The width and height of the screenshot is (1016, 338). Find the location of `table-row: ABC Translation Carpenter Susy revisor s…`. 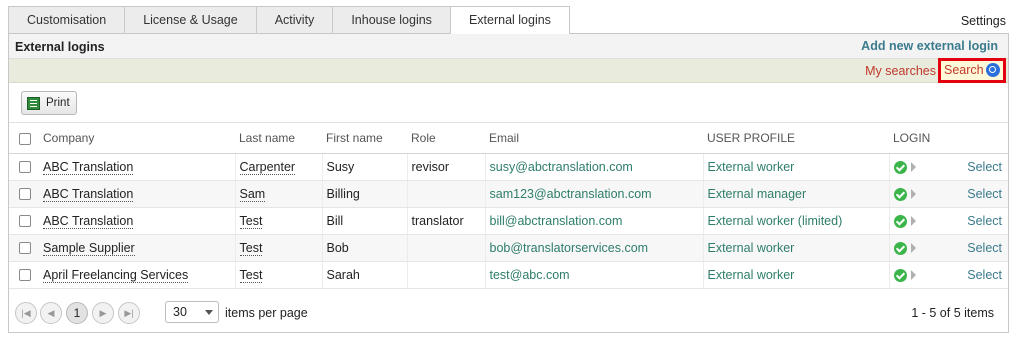

table-row: ABC Translation Carpenter Susy revisor s… is located at coordinates (508, 167).